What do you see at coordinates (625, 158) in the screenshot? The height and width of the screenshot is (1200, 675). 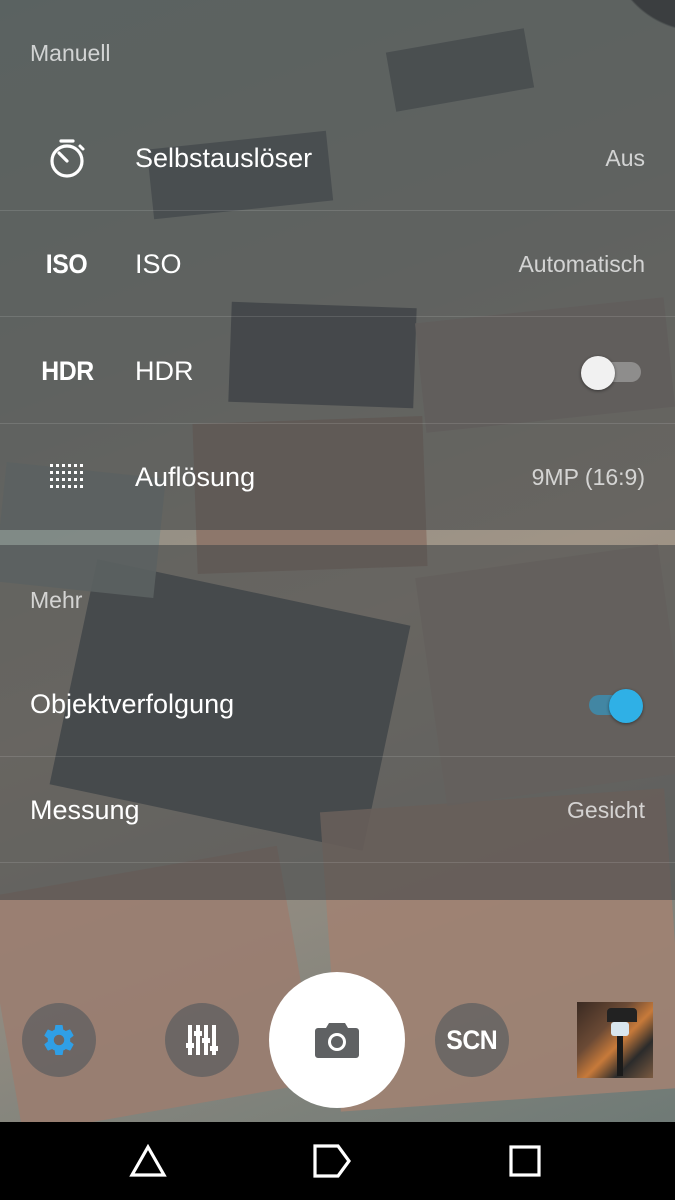 I see `setting-value: Aus` at bounding box center [625, 158].